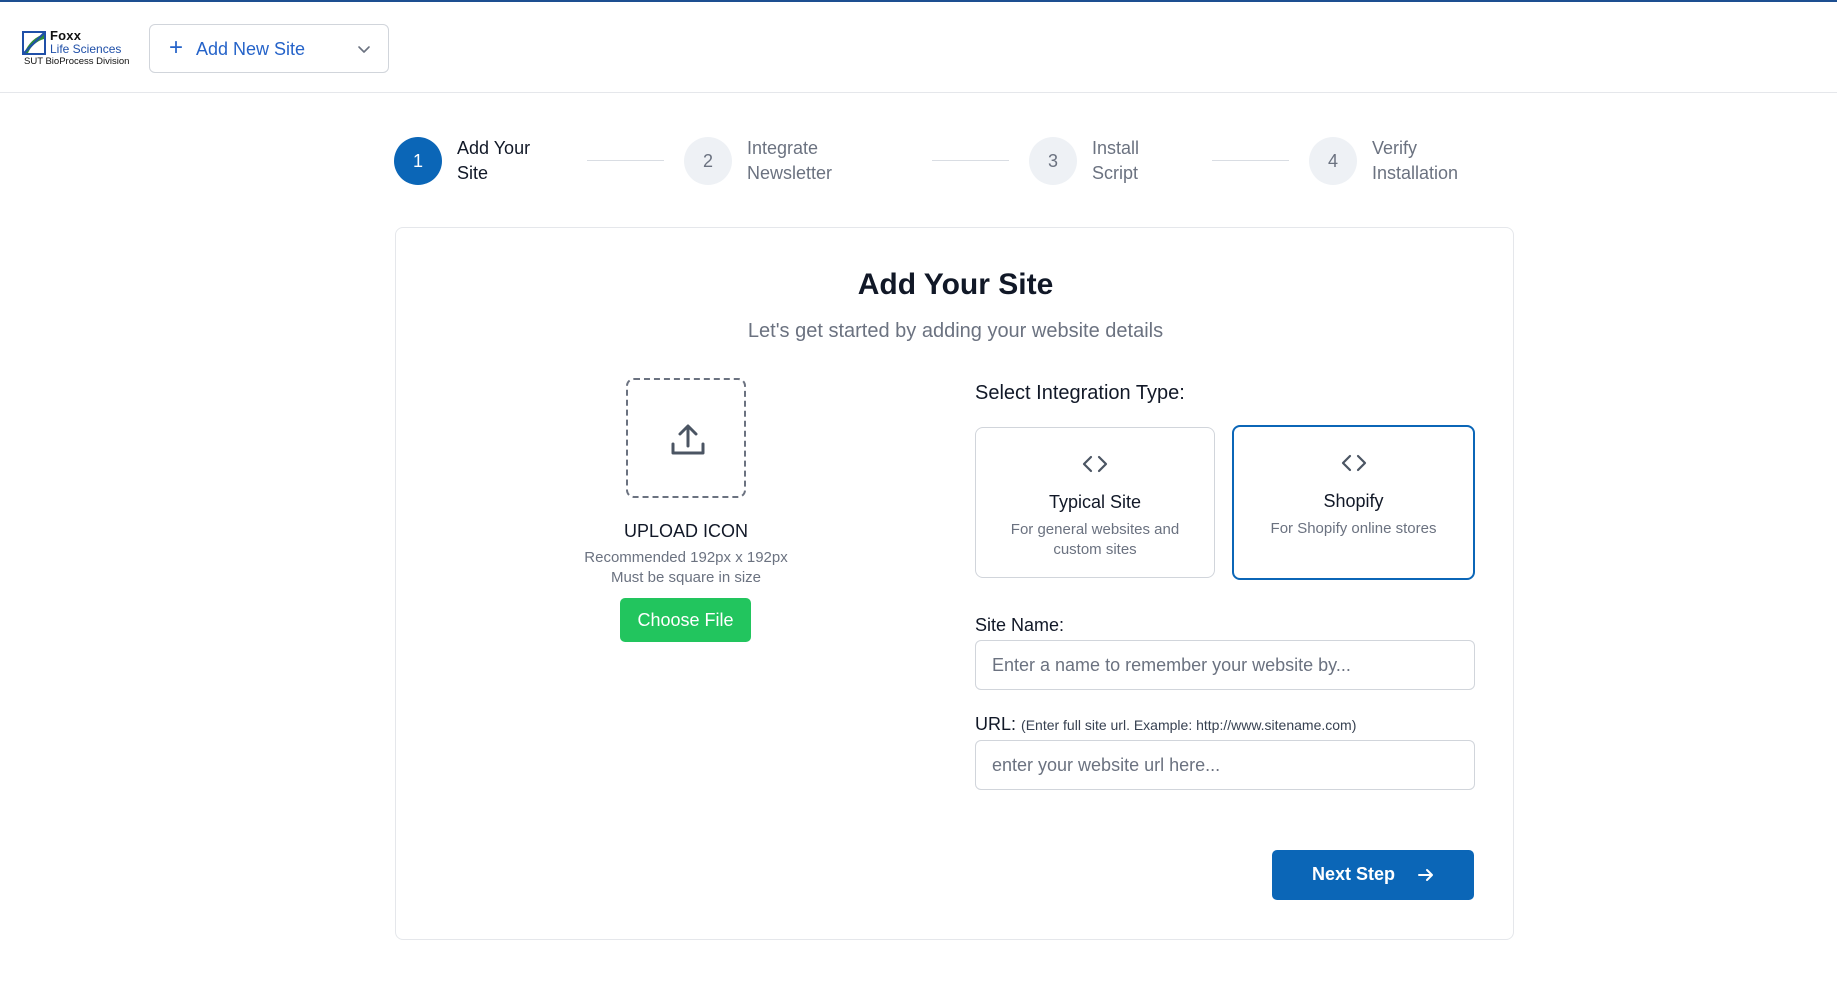 This screenshot has height=990, width=1837. I want to click on step-2-label: Integrate Newsletter, so click(807, 161).